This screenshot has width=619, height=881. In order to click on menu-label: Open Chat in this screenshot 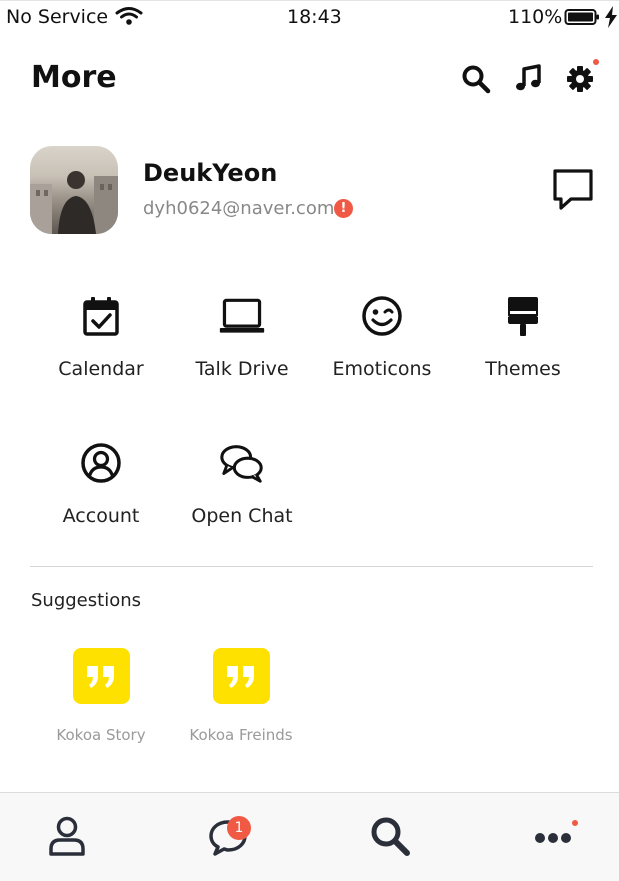, I will do `click(242, 516)`.